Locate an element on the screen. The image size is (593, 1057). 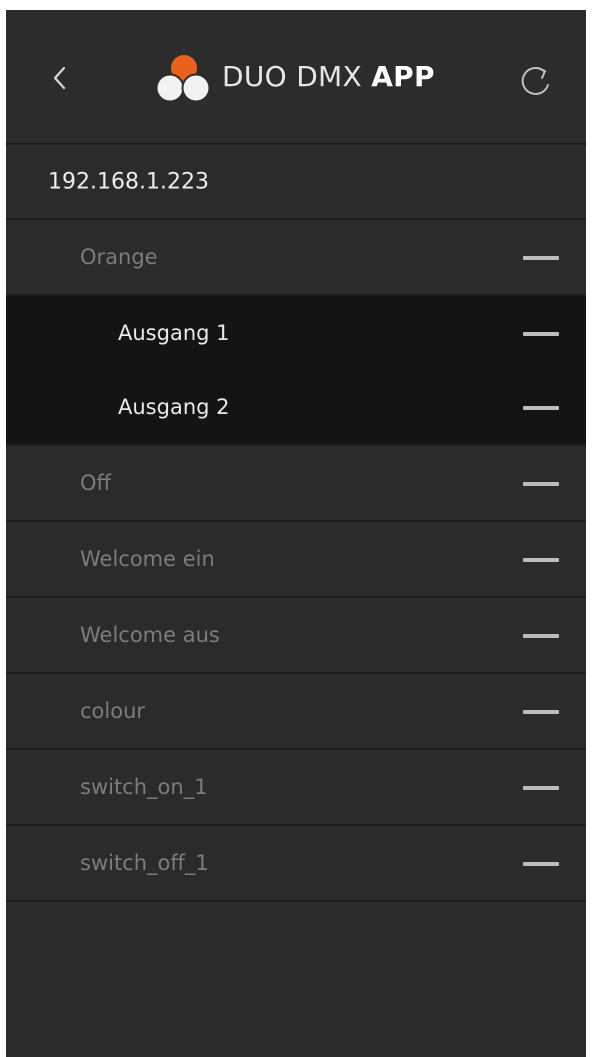
group-row-welcome-aus: Welcome aus is located at coordinates (296, 636).